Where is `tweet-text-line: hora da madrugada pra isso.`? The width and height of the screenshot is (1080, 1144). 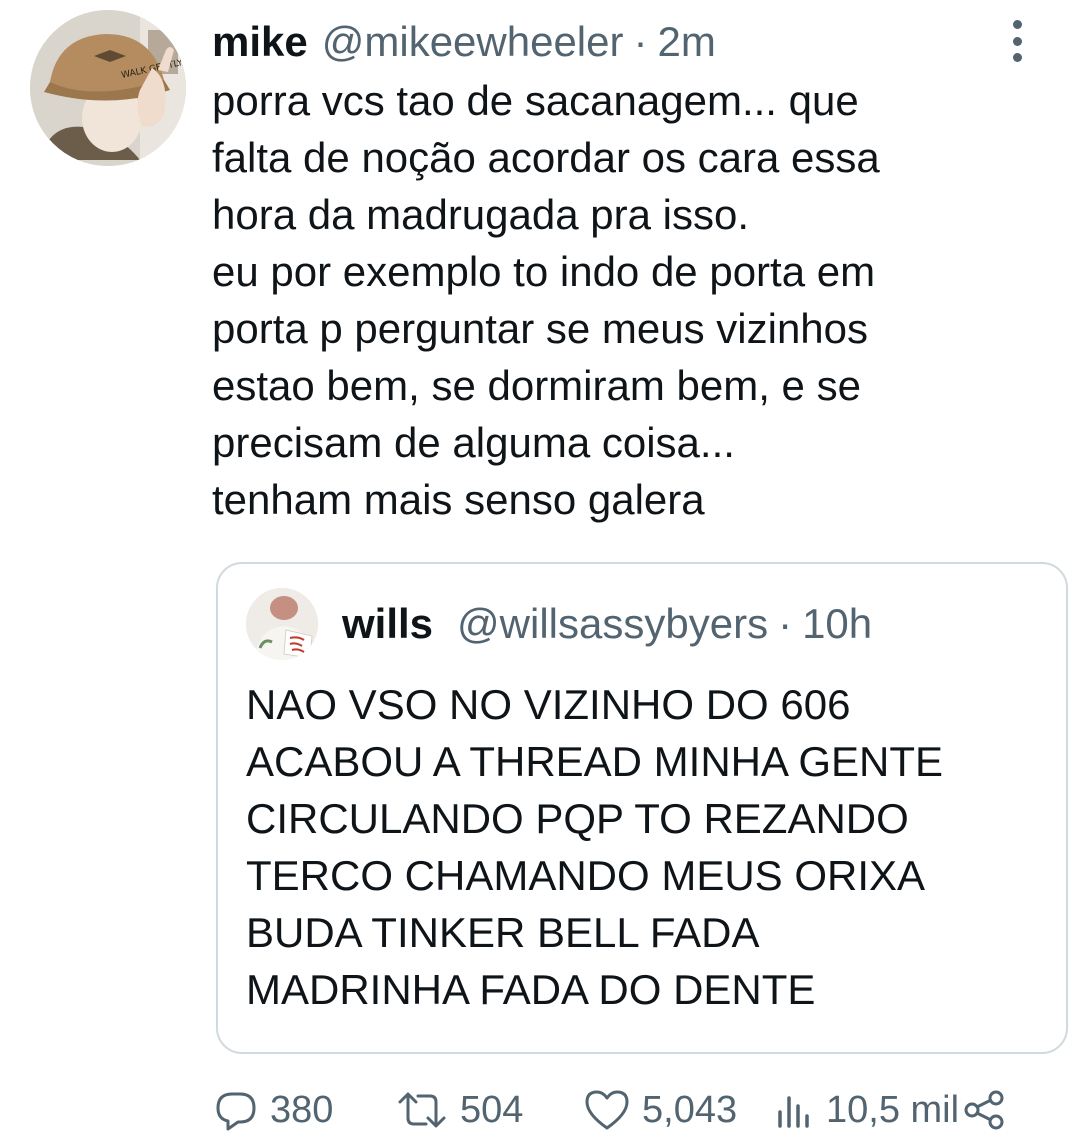
tweet-text-line: hora da madrugada pra isso. is located at coordinates (480, 214).